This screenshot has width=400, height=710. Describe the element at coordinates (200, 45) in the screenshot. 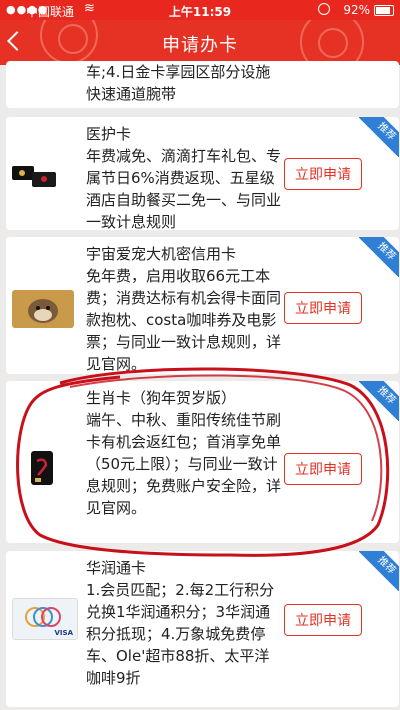

I see `page-title: 申请办卡` at that location.